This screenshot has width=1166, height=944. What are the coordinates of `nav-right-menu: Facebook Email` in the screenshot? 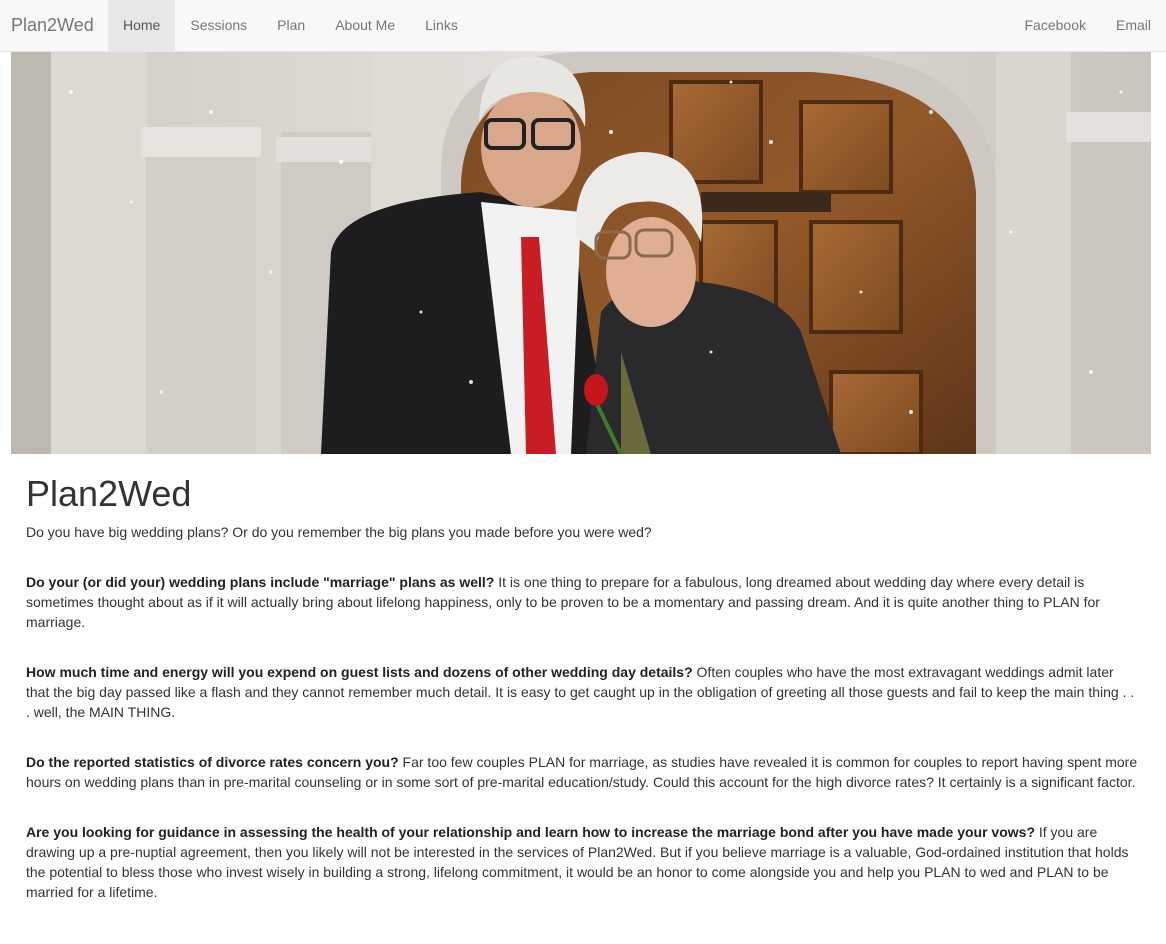 It's located at (1088, 25).